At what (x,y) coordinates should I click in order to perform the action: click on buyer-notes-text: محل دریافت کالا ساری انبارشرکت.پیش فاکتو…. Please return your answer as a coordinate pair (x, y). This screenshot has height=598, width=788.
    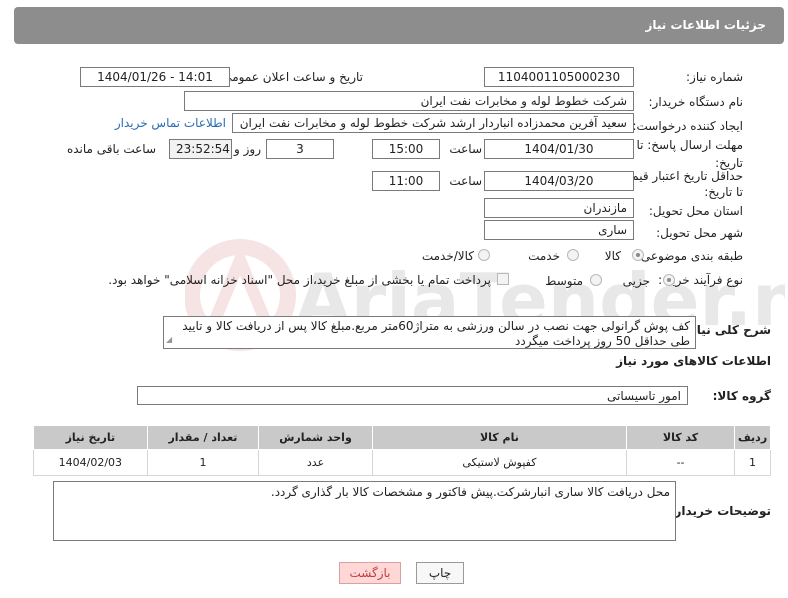
    Looking at the image, I should click on (470, 492).